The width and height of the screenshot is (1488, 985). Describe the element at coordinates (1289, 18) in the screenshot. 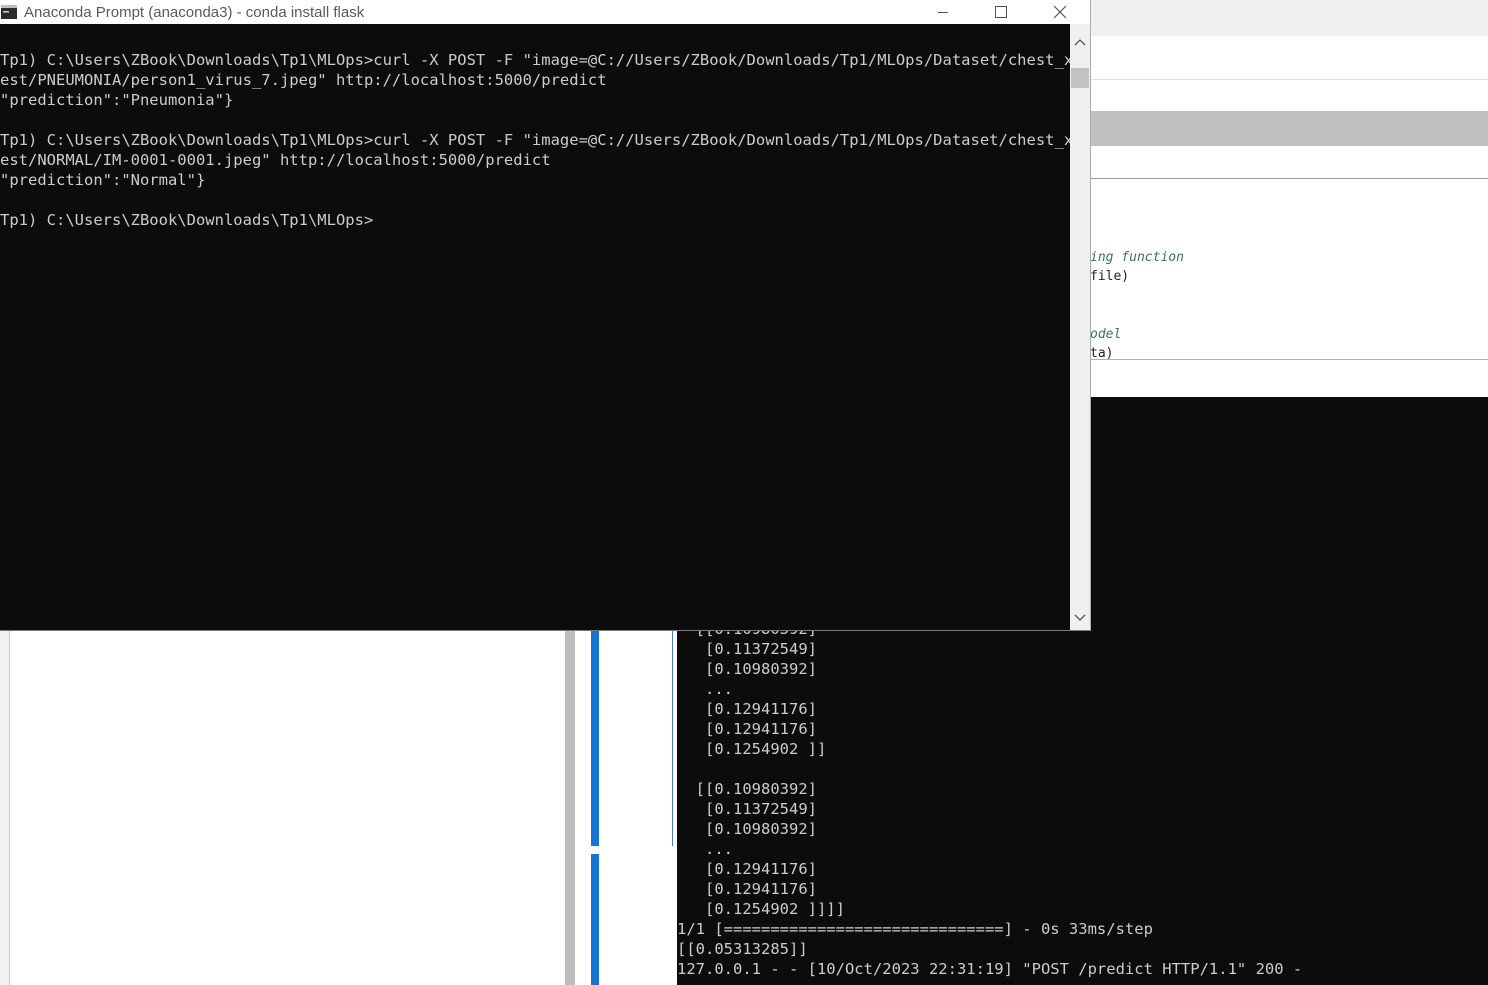

I see `editor-toolbar` at that location.